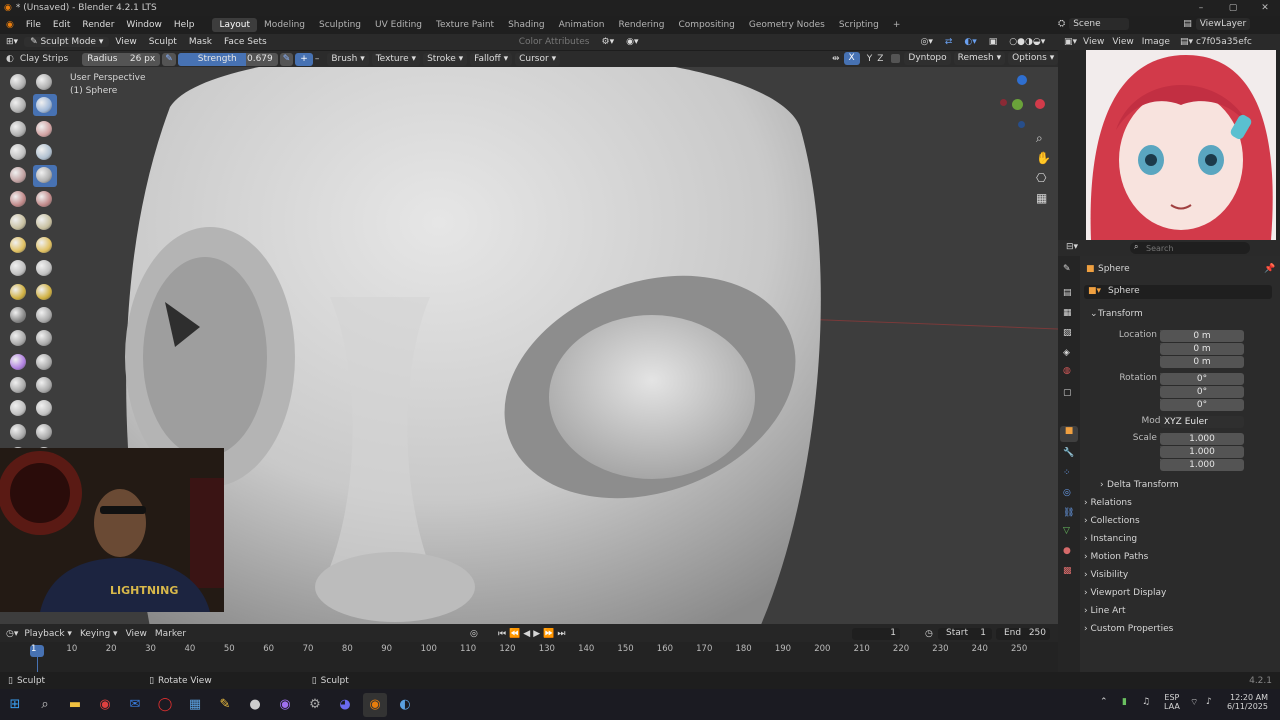  Describe the element at coordinates (970, 42) in the screenshot. I see `overlay-toggle-icon: ◐▾` at that location.